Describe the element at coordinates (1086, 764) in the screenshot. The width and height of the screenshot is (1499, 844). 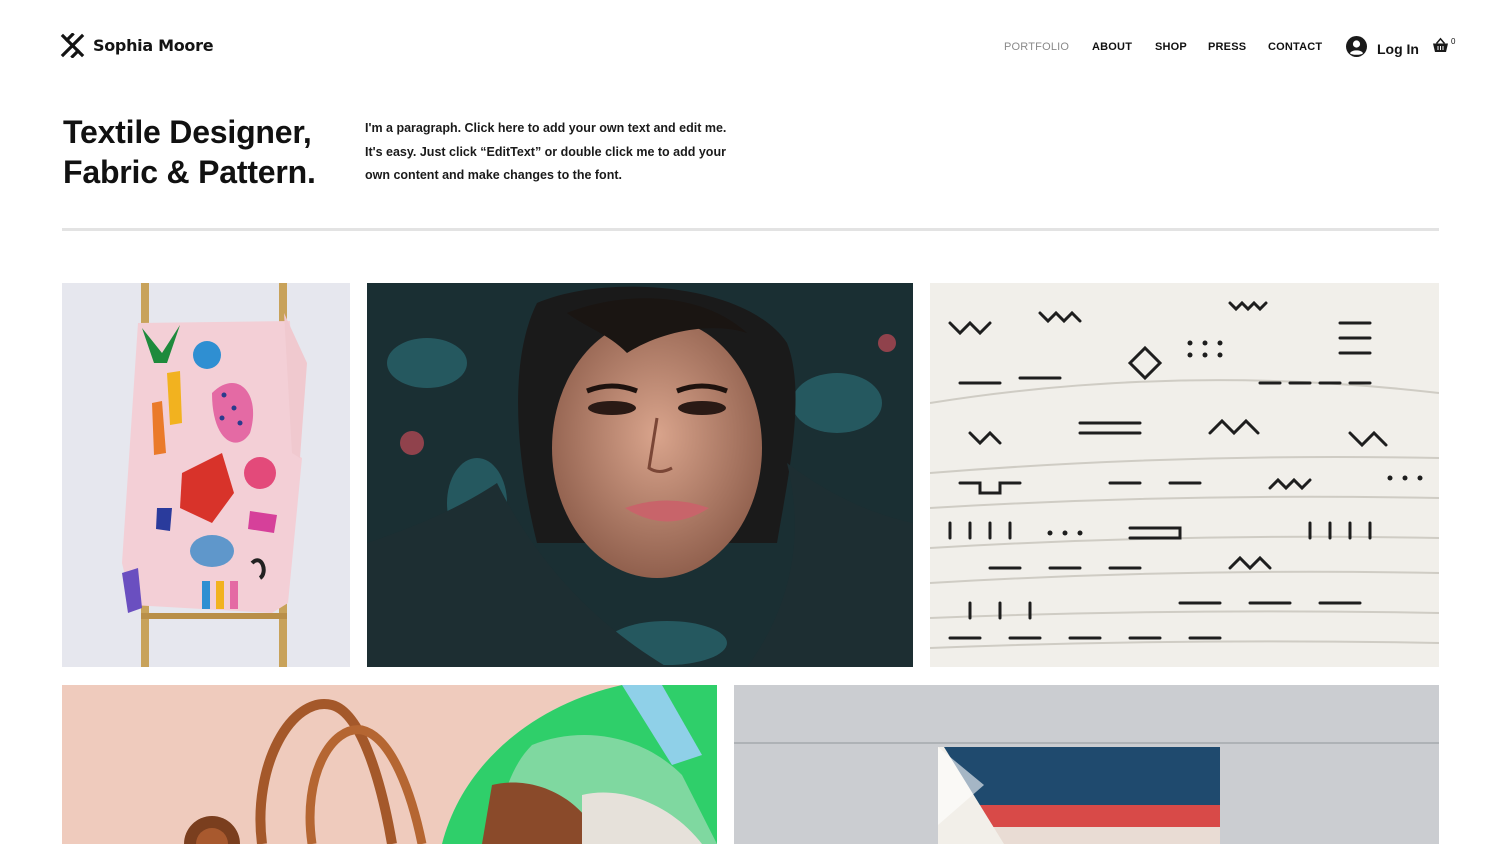
I see `gallery-image-striped-towel` at that location.